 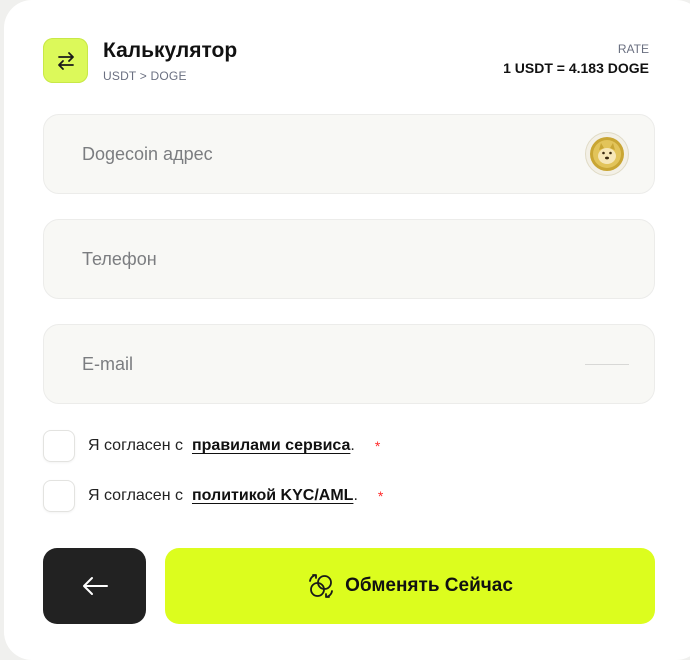 What do you see at coordinates (147, 153) in the screenshot?
I see `address-placeholder: Dogecoin адрес` at bounding box center [147, 153].